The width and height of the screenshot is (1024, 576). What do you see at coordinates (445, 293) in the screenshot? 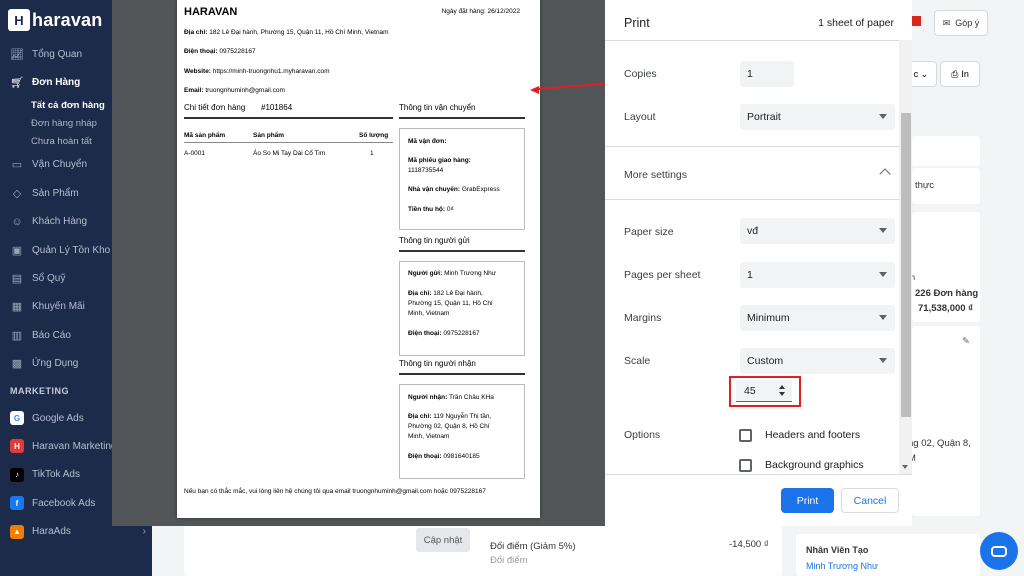
I see `sheet-sender-addr: Địa chỉ: 182 Lê Đại hành,` at bounding box center [445, 293].